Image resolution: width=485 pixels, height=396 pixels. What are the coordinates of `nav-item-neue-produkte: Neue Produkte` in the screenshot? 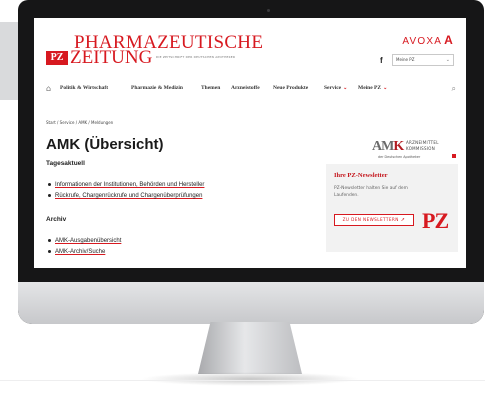 It's located at (290, 88).